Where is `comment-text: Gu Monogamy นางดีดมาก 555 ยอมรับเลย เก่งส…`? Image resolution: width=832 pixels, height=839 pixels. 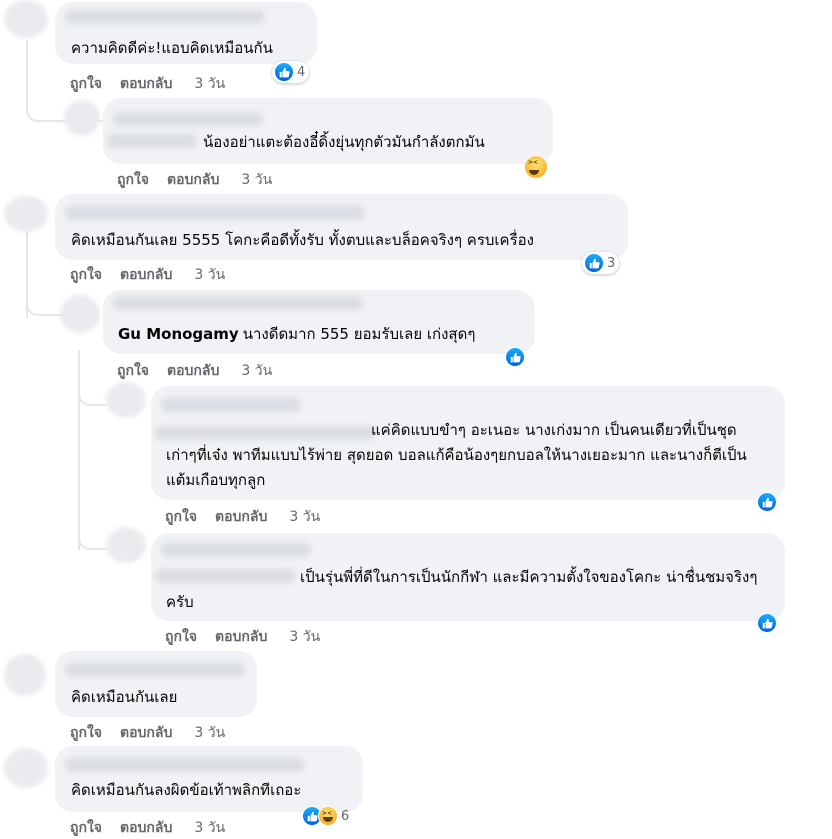 comment-text: Gu Monogamy นางดีดมาก 555 ยอมรับเลย เก่งส… is located at coordinates (296, 334).